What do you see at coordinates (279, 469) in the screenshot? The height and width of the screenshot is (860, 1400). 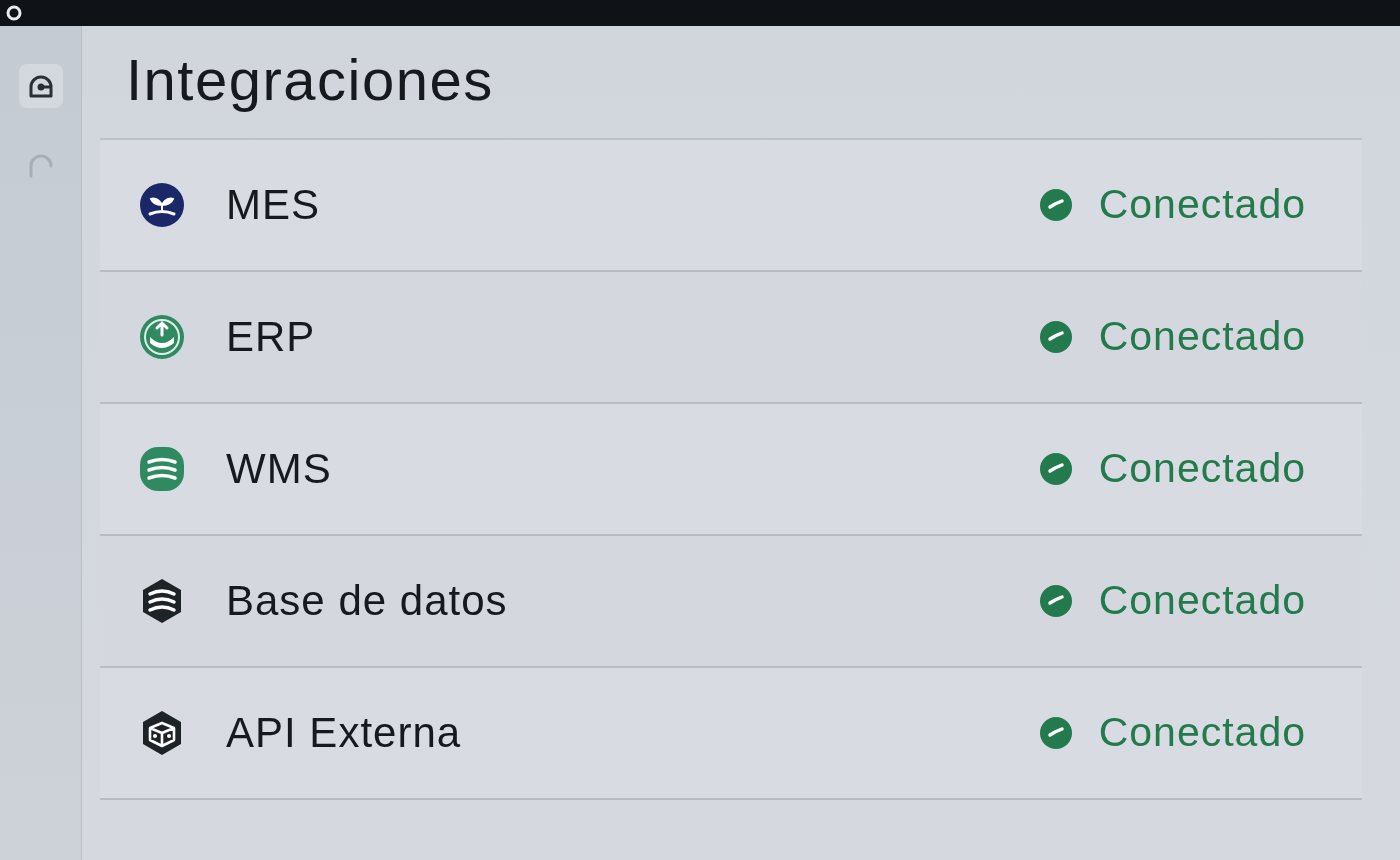 I see `integration-name: WMS` at bounding box center [279, 469].